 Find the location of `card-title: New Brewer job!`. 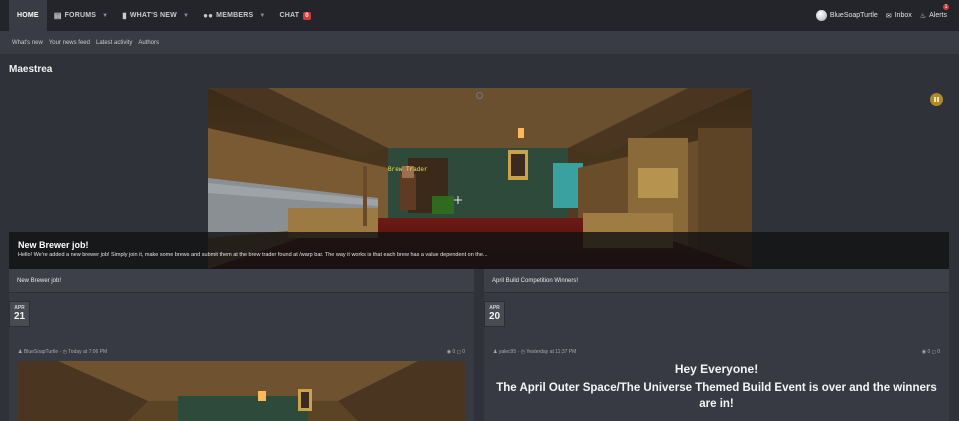

card-title: New Brewer job! is located at coordinates (241, 281).